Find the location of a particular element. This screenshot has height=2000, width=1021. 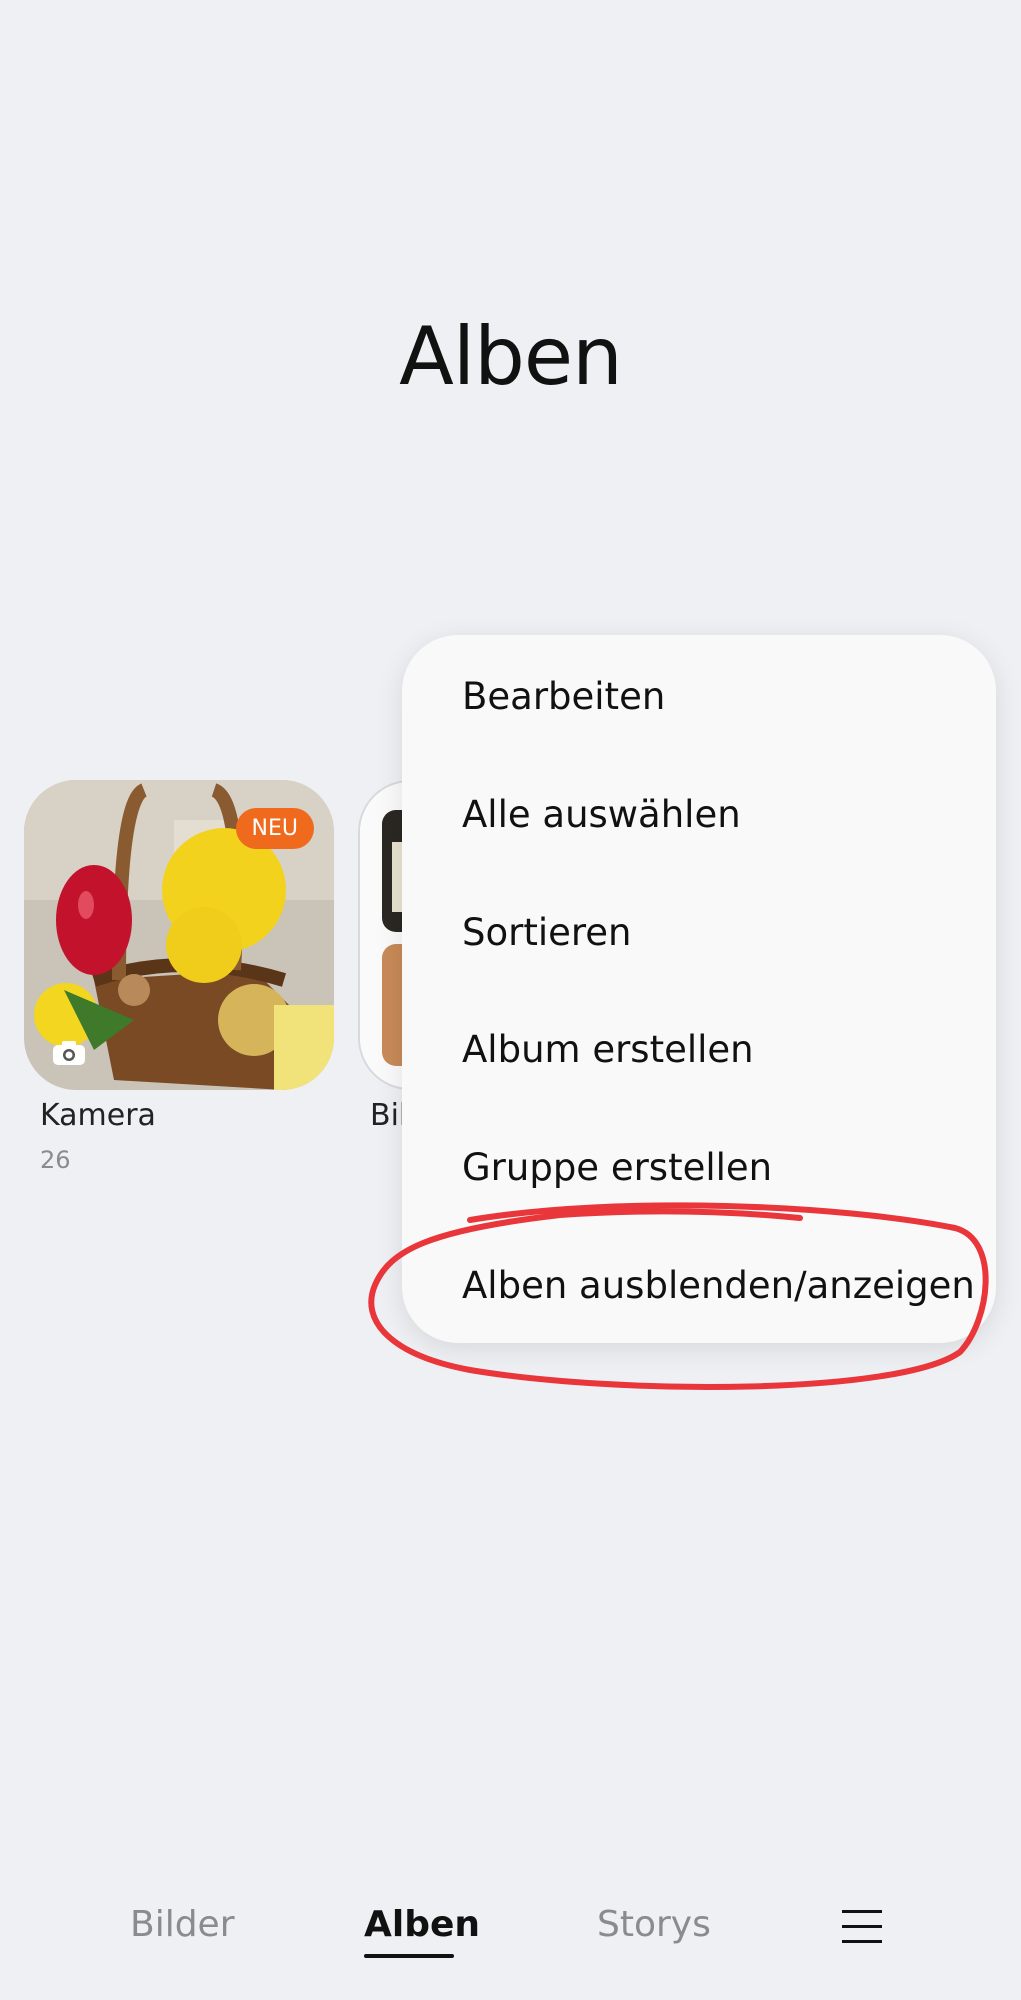

camera-icon is located at coordinates (69, 1053).